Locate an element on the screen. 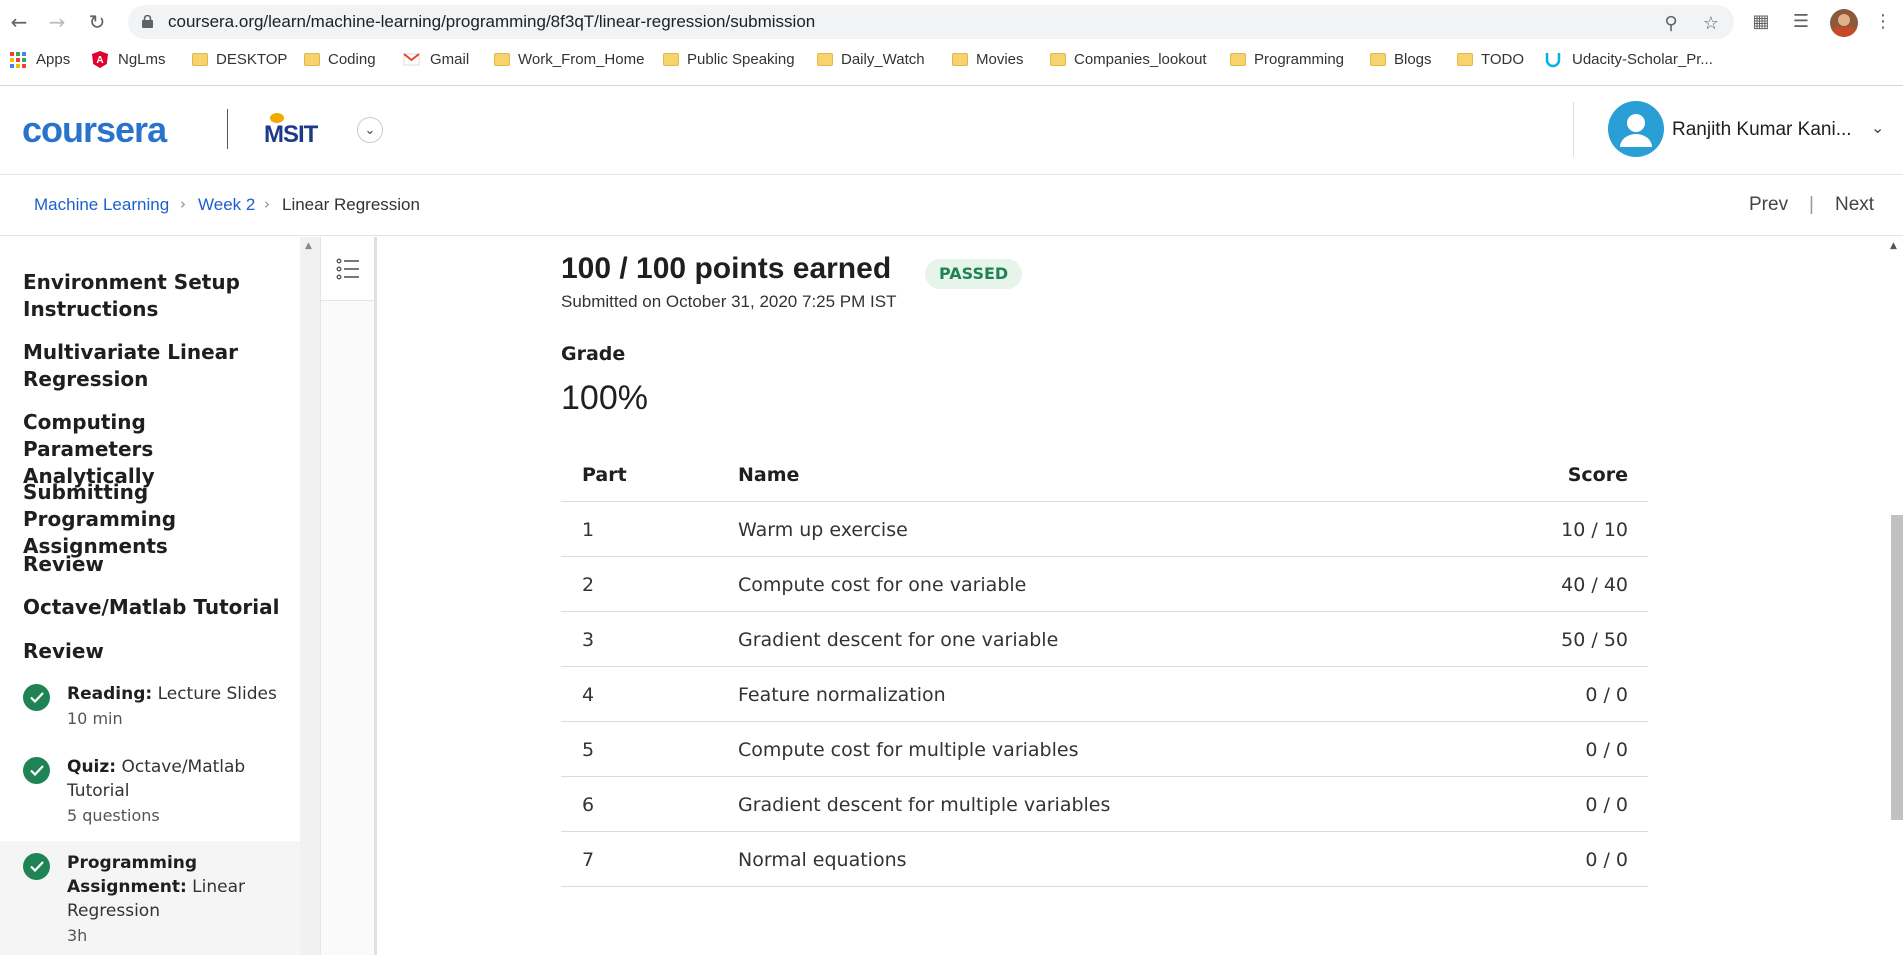 This screenshot has width=1903, height=955. bookmark-coding: Coding is located at coordinates (340, 59).